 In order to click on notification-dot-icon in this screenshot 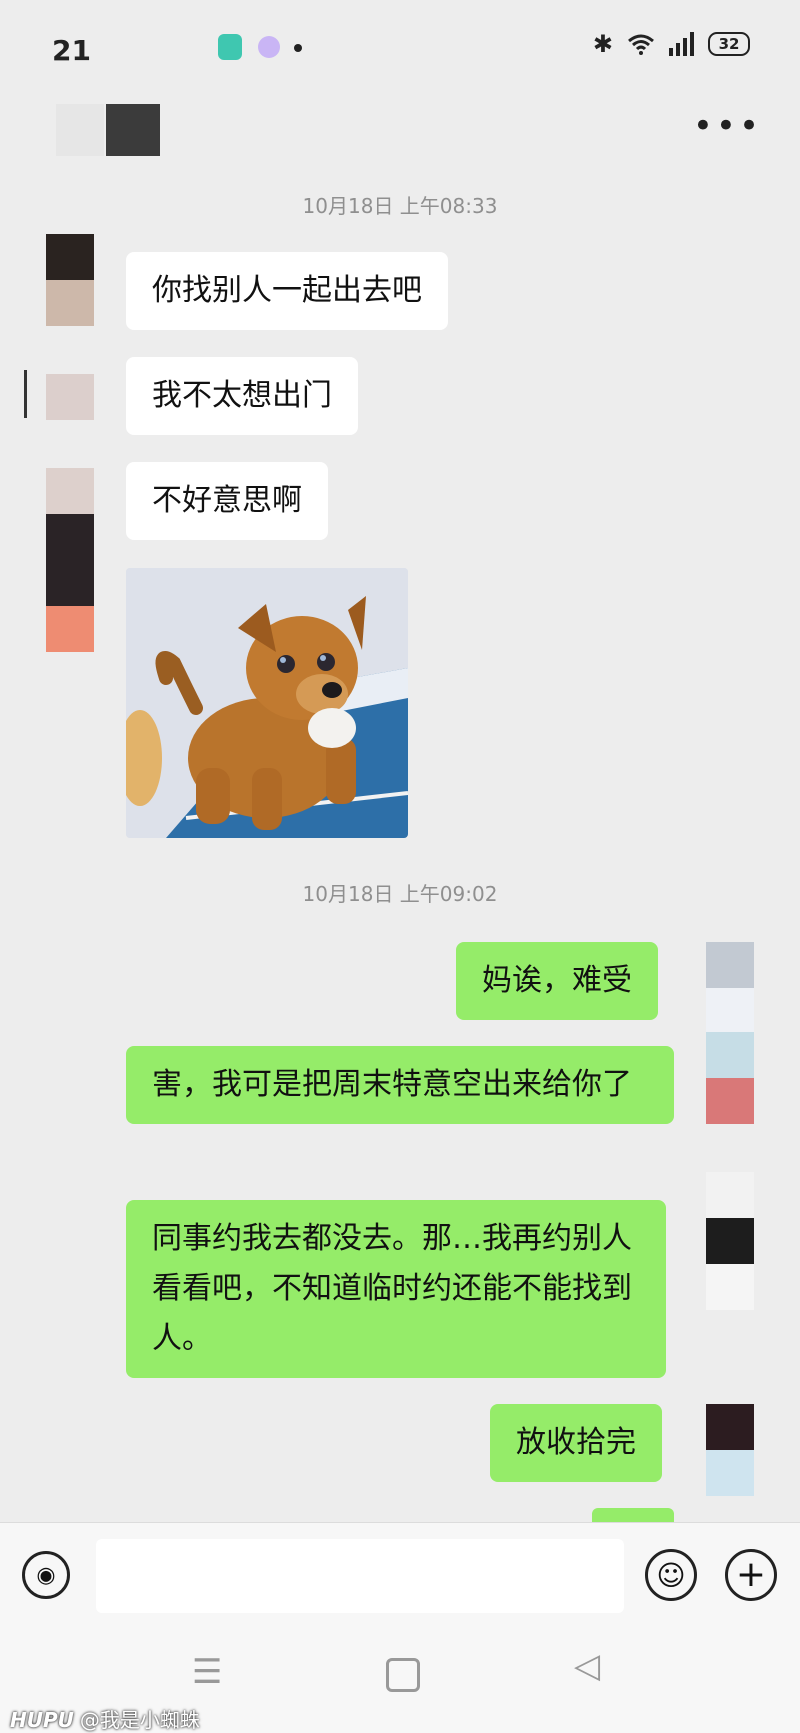, I will do `click(298, 48)`.